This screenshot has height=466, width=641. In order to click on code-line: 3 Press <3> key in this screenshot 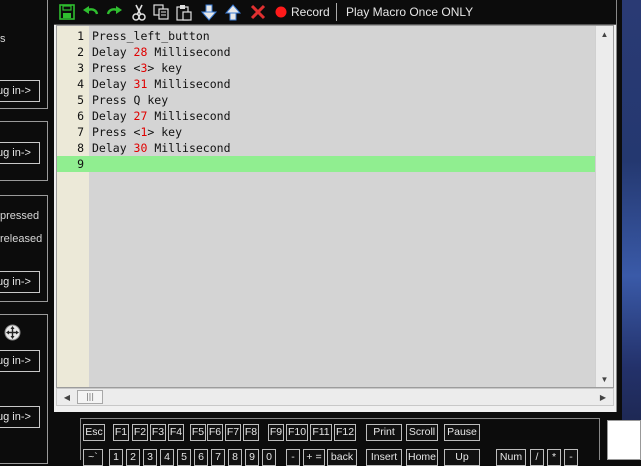, I will do `click(327, 68)`.